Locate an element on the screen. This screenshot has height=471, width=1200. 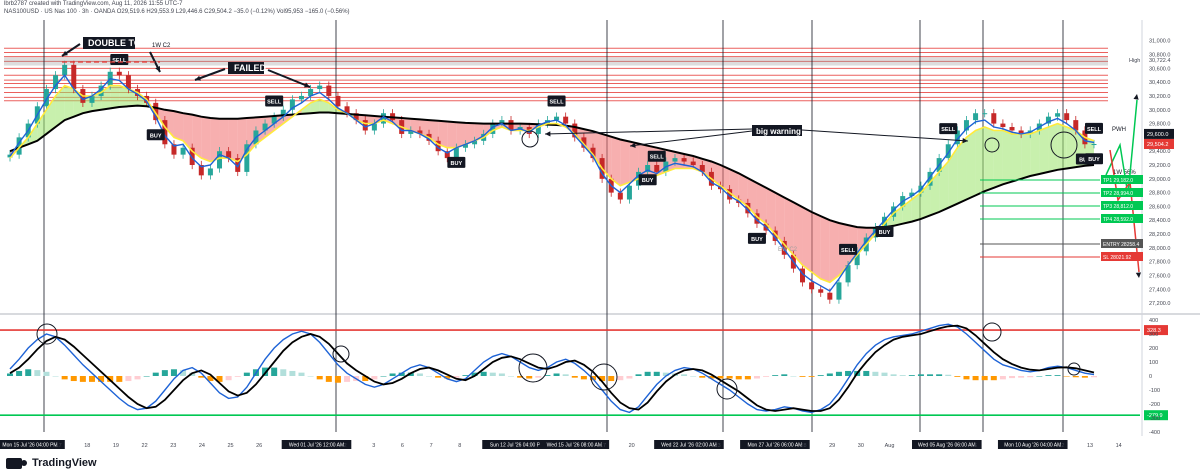
target-tag-label: TP1 29,182.0 is located at coordinates (1118, 181).